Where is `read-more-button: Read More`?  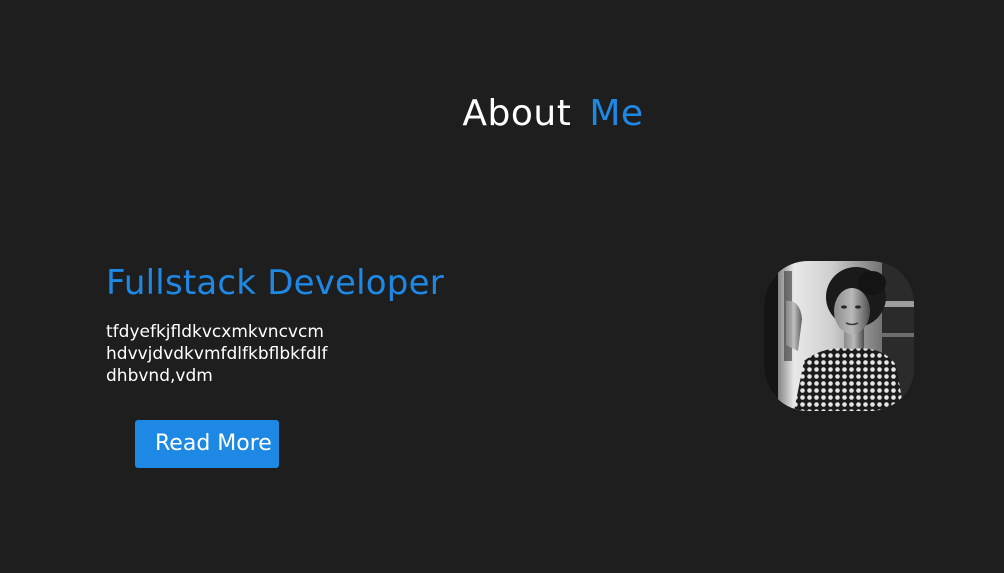
read-more-button: Read More is located at coordinates (207, 444).